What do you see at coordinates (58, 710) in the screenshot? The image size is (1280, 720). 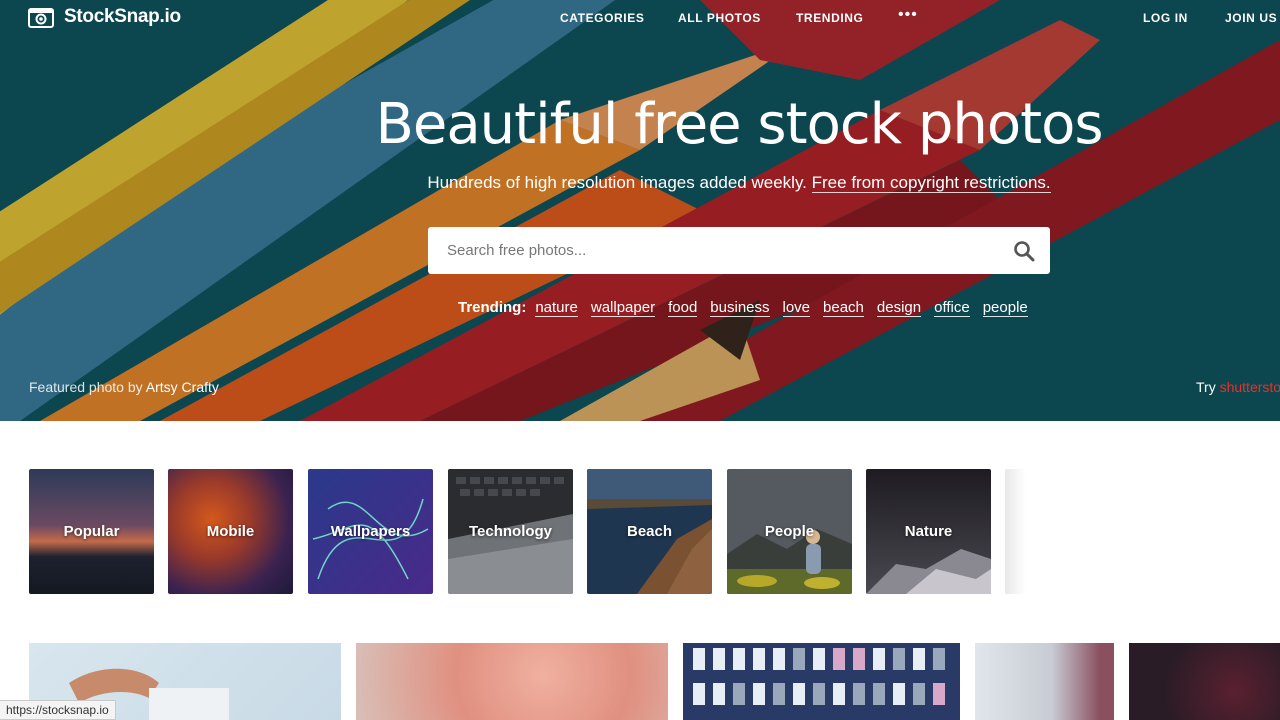 I see `browser-status-url: https://stocksnap.io` at bounding box center [58, 710].